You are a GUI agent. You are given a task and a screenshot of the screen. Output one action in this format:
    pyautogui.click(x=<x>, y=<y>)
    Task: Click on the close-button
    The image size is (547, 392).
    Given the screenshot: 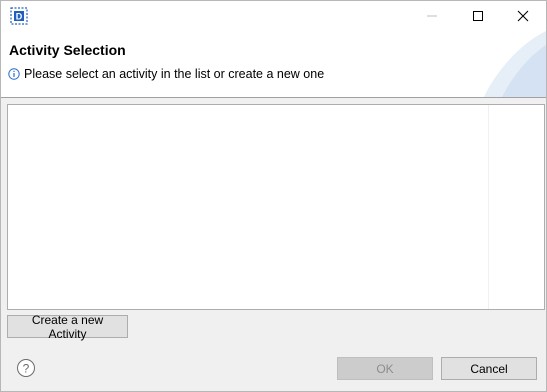 What is the action you would take?
    pyautogui.click(x=523, y=16)
    